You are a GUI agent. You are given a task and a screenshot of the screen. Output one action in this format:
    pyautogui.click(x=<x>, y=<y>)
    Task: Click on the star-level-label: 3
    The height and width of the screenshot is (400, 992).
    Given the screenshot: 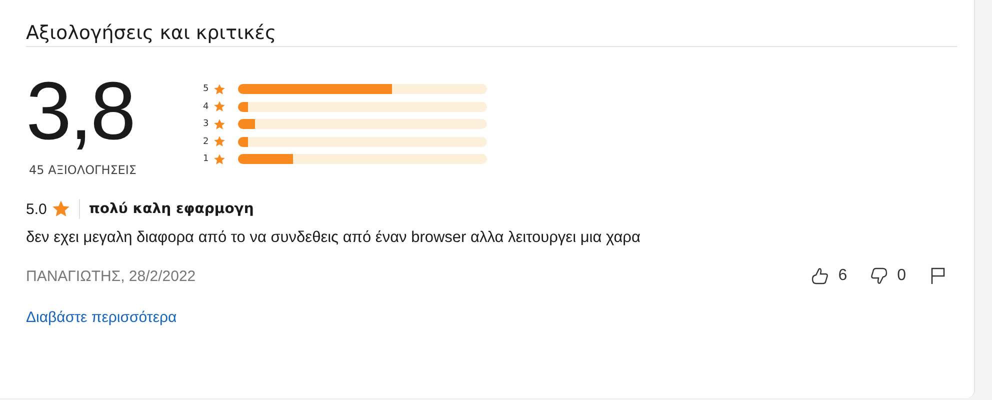 What is the action you would take?
    pyautogui.click(x=206, y=124)
    